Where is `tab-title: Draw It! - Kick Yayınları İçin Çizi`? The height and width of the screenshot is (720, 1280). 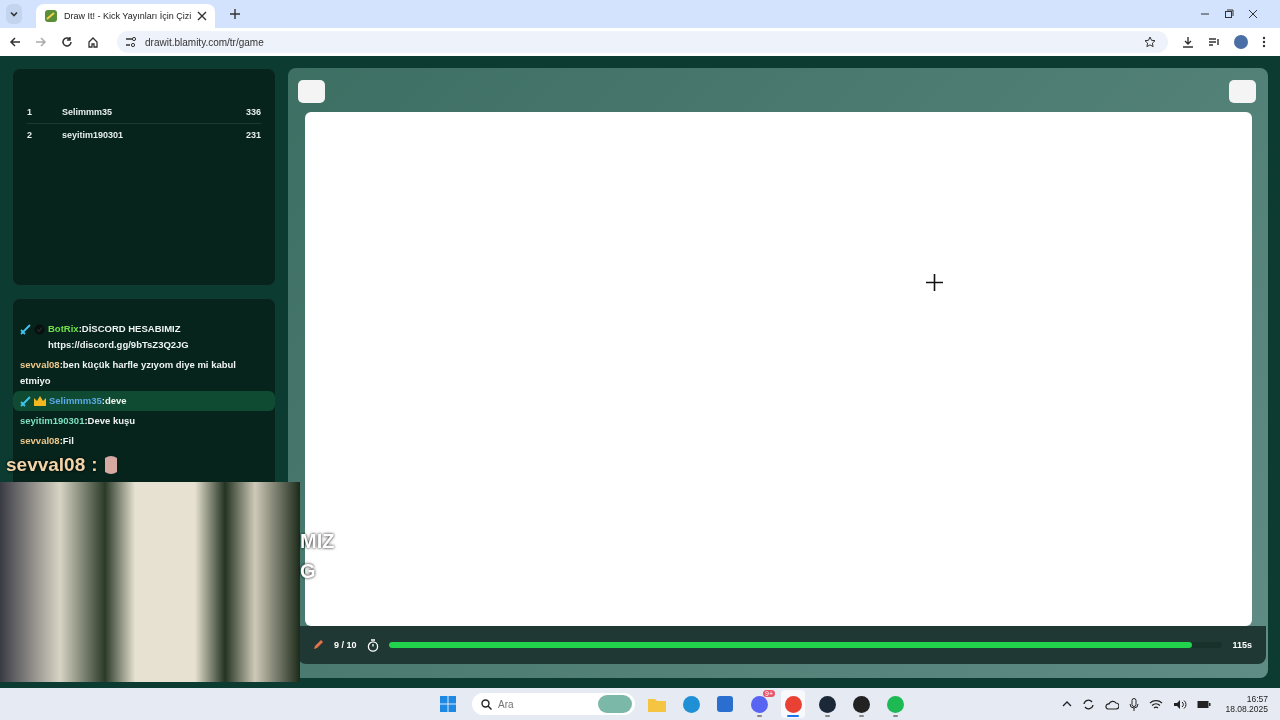 tab-title: Draw It! - Kick Yayınları İçin Çizi is located at coordinates (128, 16).